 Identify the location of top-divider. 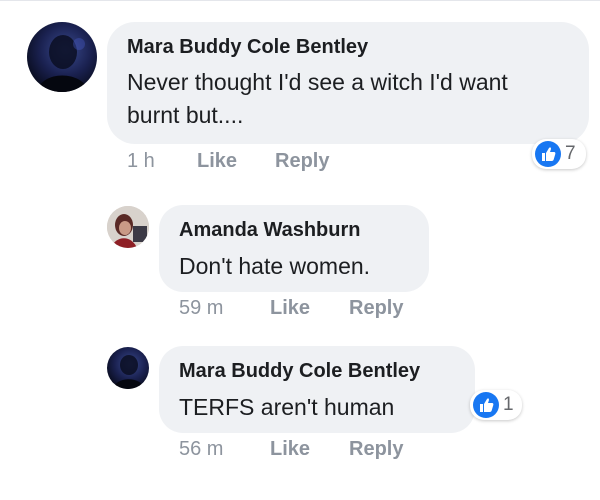
(300, 0).